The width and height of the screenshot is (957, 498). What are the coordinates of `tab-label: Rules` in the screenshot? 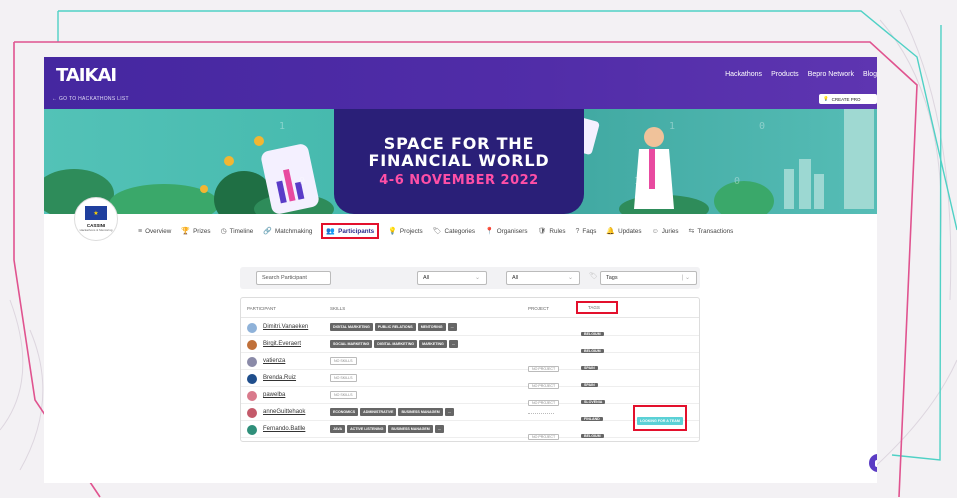 It's located at (557, 231).